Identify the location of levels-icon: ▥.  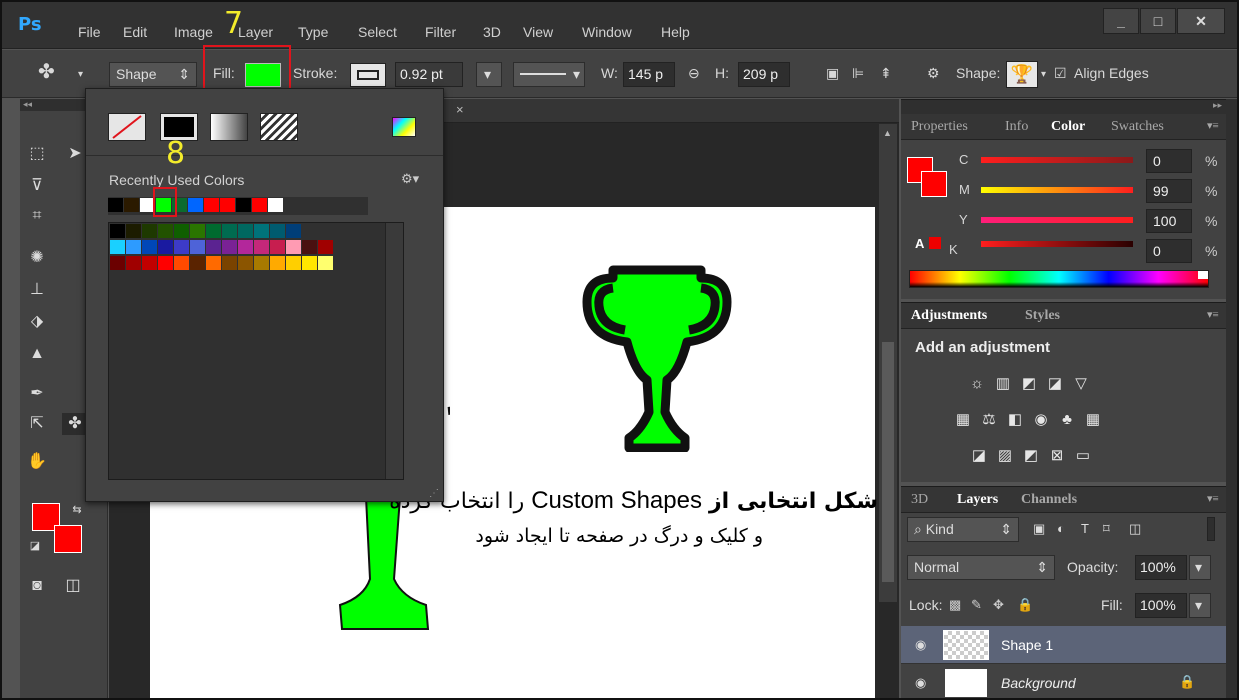
(1003, 384).